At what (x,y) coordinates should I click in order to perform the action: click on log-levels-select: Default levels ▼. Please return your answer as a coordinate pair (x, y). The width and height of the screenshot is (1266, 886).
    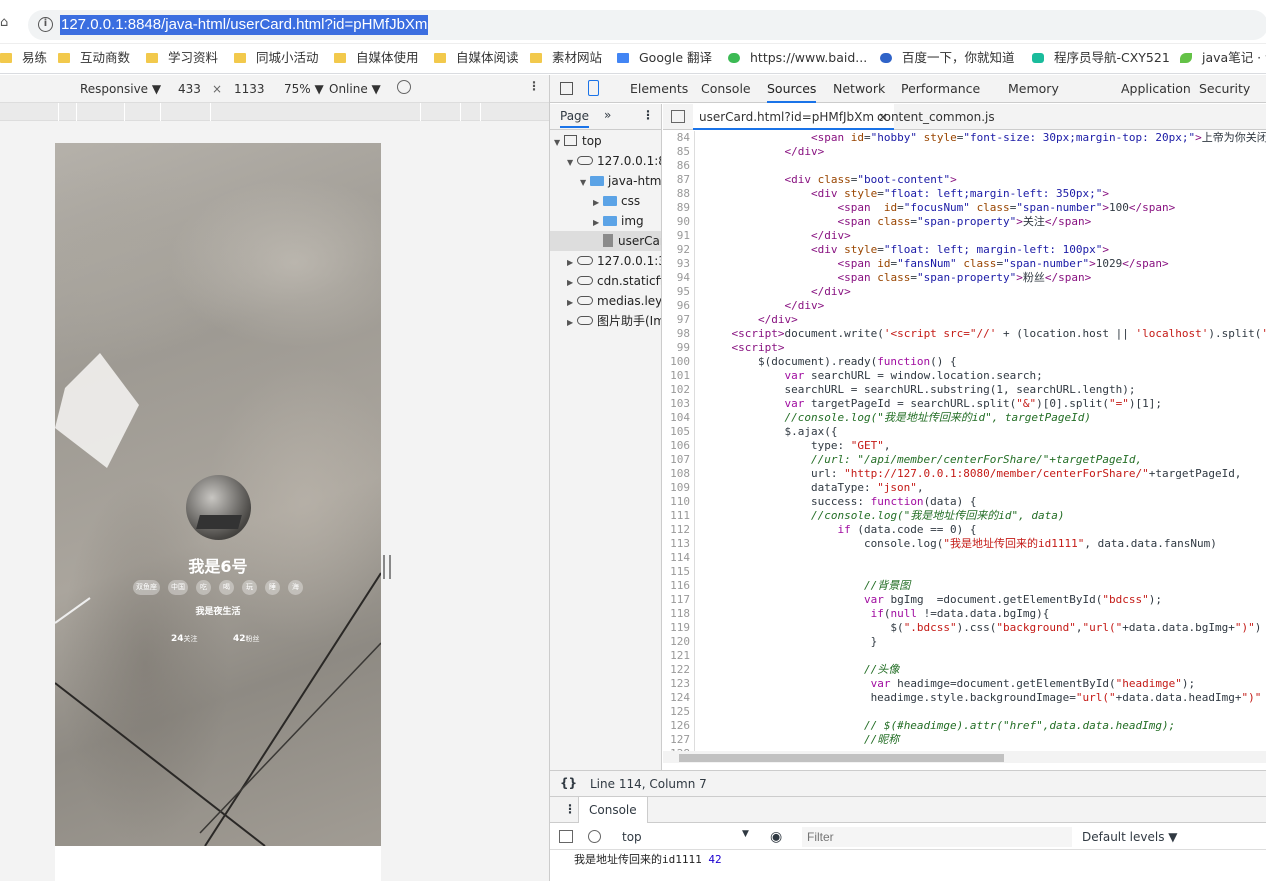
    Looking at the image, I should click on (1130, 837).